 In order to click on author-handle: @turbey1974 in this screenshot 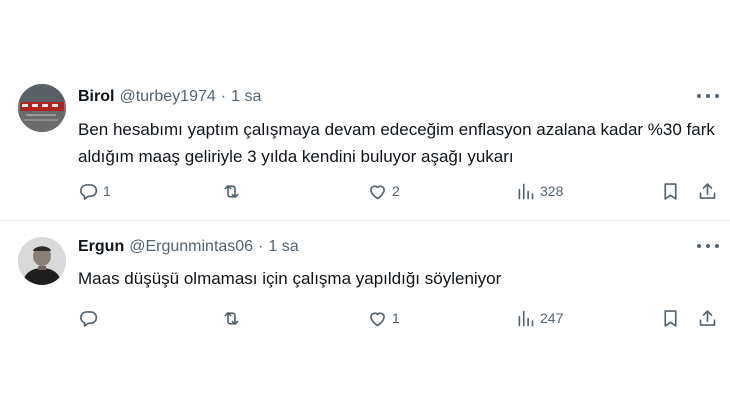, I will do `click(167, 97)`.